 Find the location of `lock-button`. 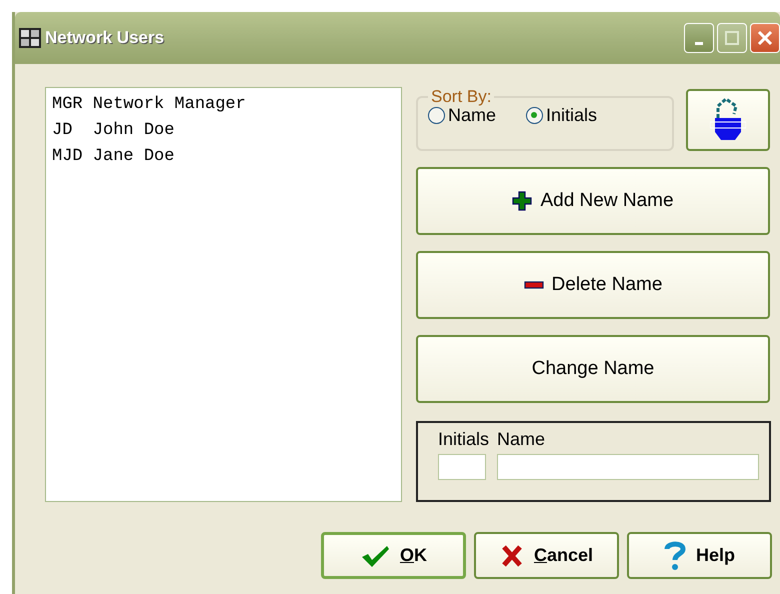

lock-button is located at coordinates (728, 120).